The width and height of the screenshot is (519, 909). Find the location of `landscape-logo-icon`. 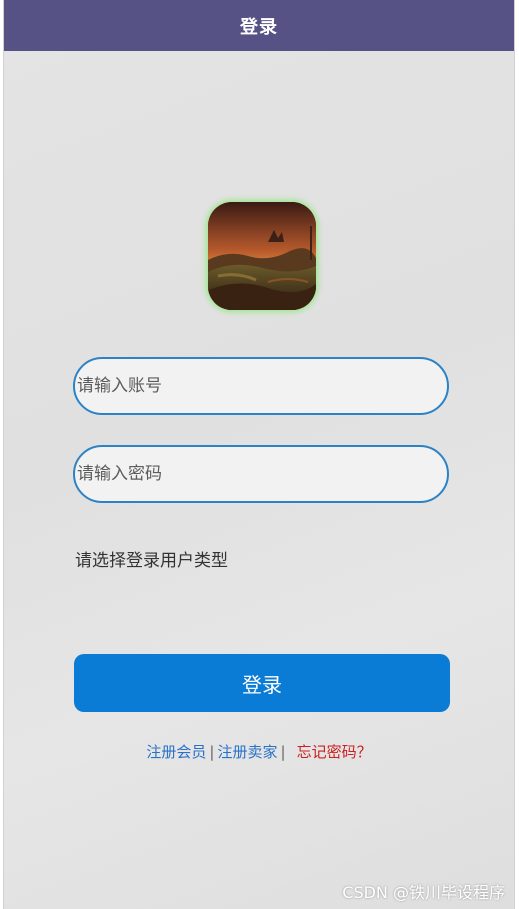

landscape-logo-icon is located at coordinates (262, 256).